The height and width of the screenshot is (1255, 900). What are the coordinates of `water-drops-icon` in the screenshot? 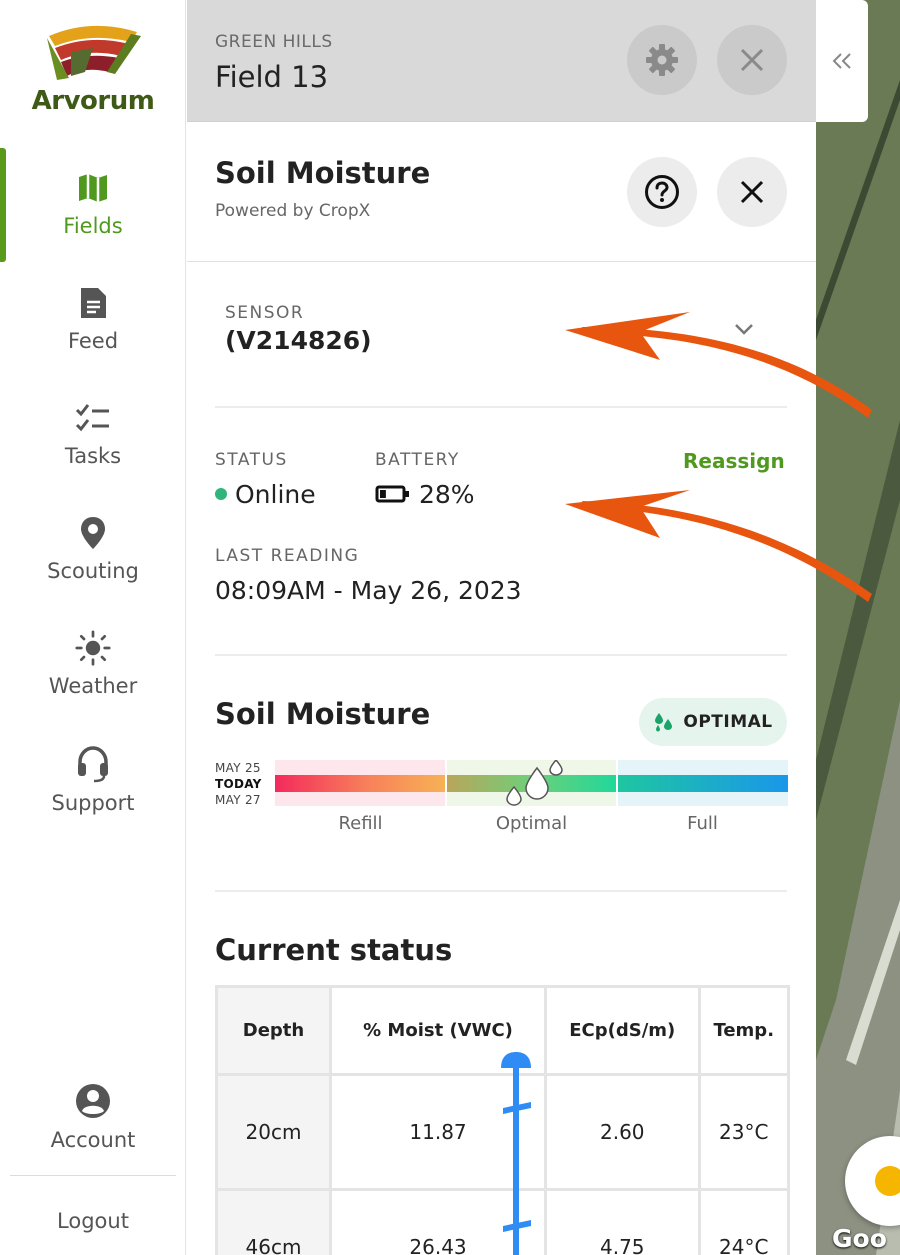 It's located at (664, 722).